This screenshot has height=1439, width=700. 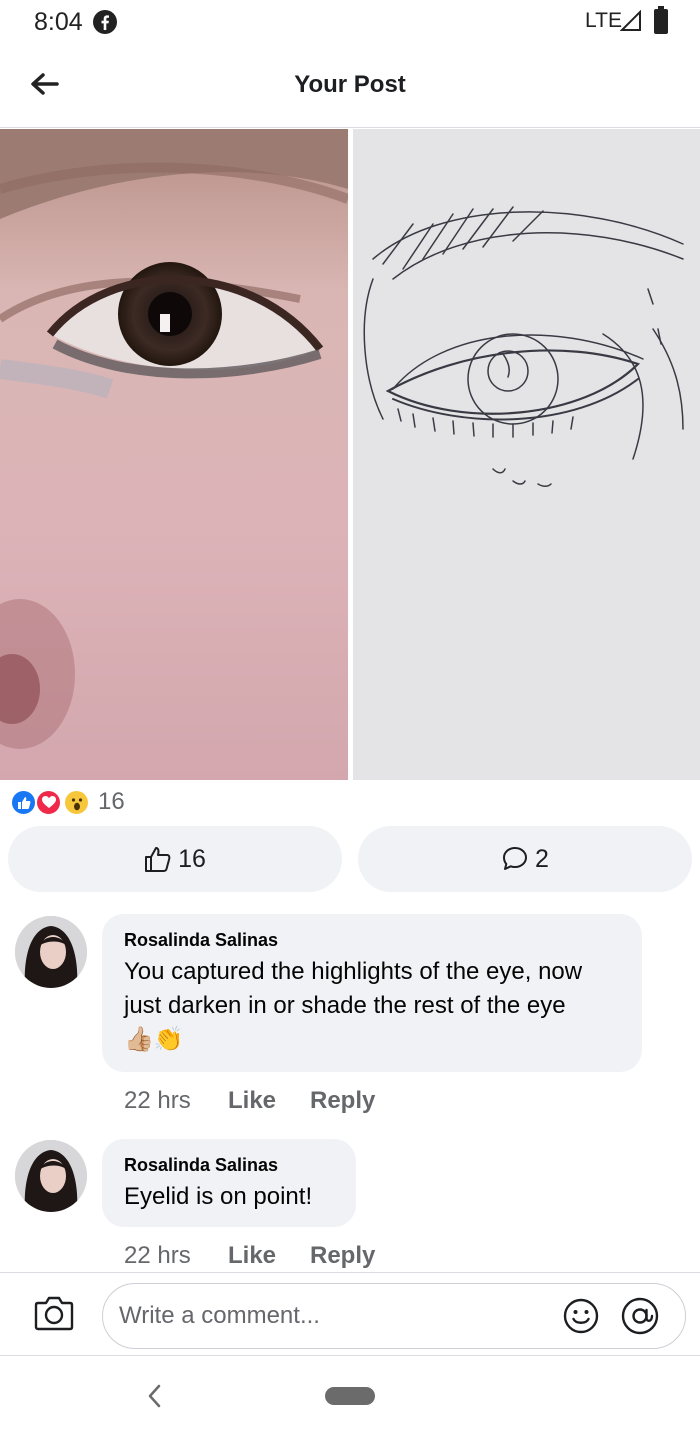 What do you see at coordinates (105, 22) in the screenshot?
I see `facebook-icon` at bounding box center [105, 22].